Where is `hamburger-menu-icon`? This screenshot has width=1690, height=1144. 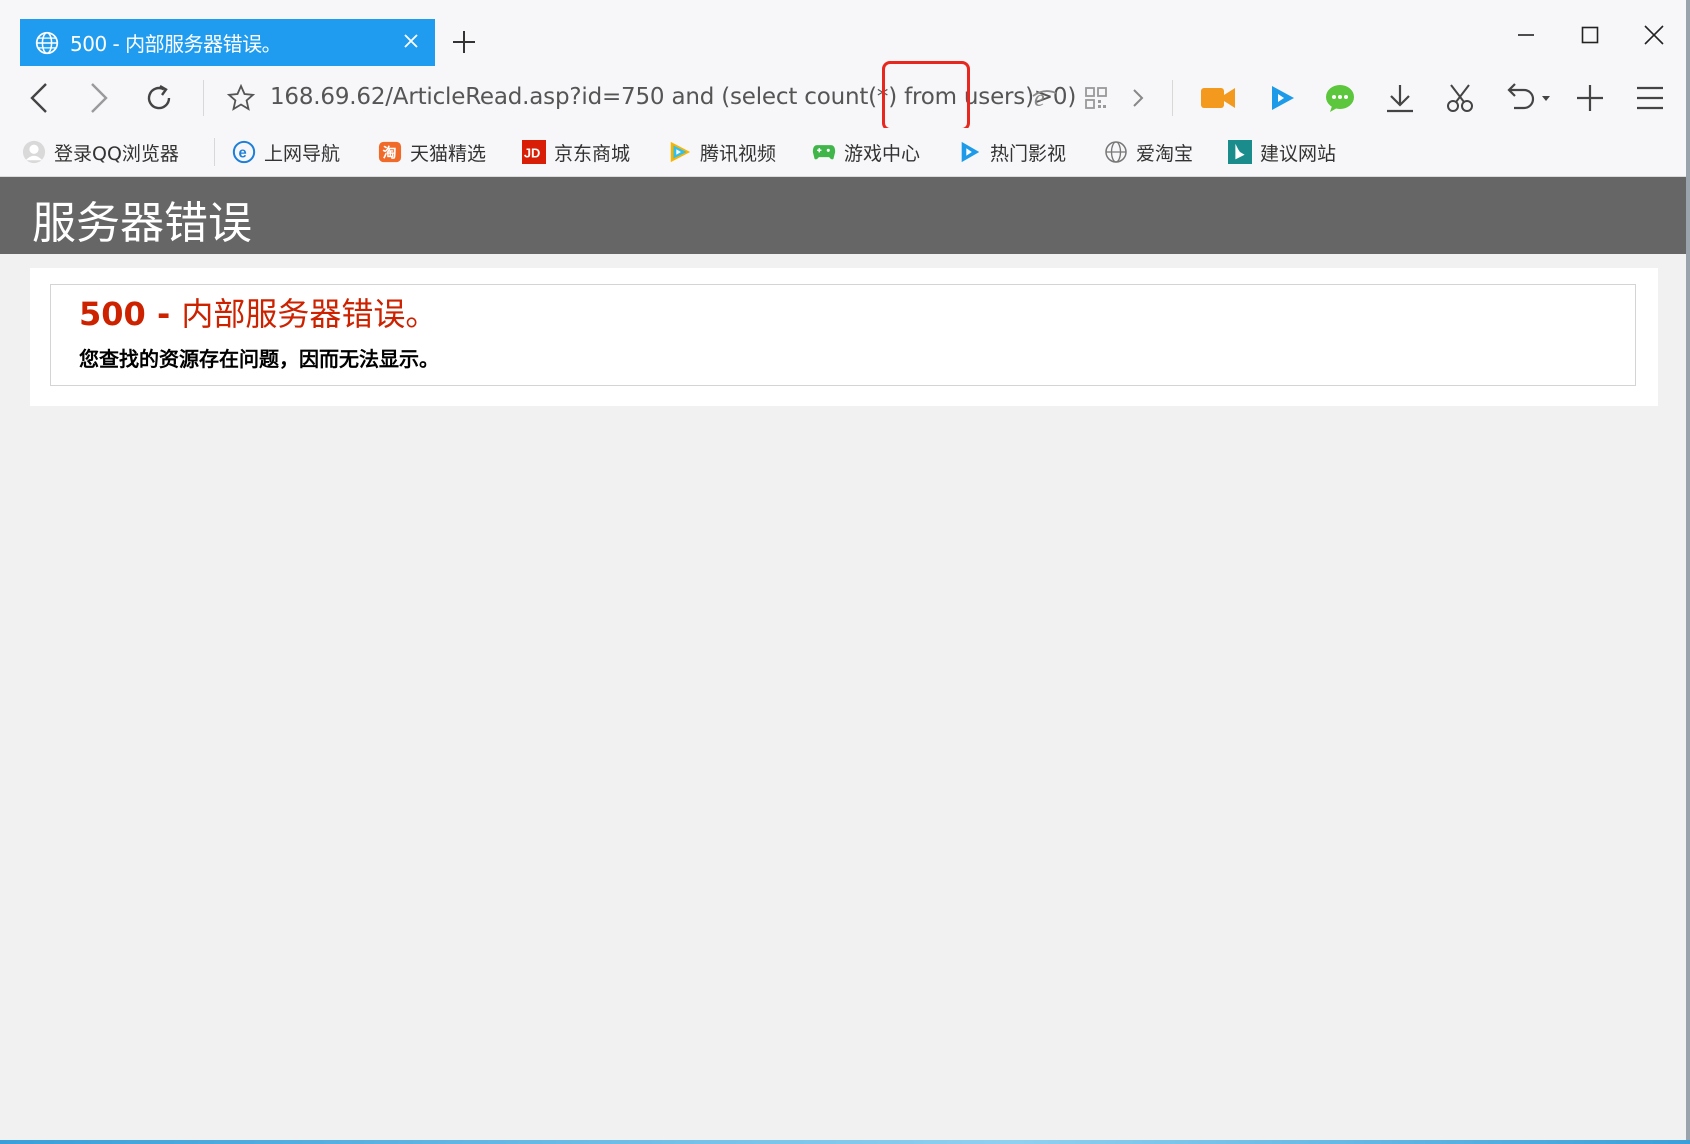
hamburger-menu-icon is located at coordinates (1650, 98).